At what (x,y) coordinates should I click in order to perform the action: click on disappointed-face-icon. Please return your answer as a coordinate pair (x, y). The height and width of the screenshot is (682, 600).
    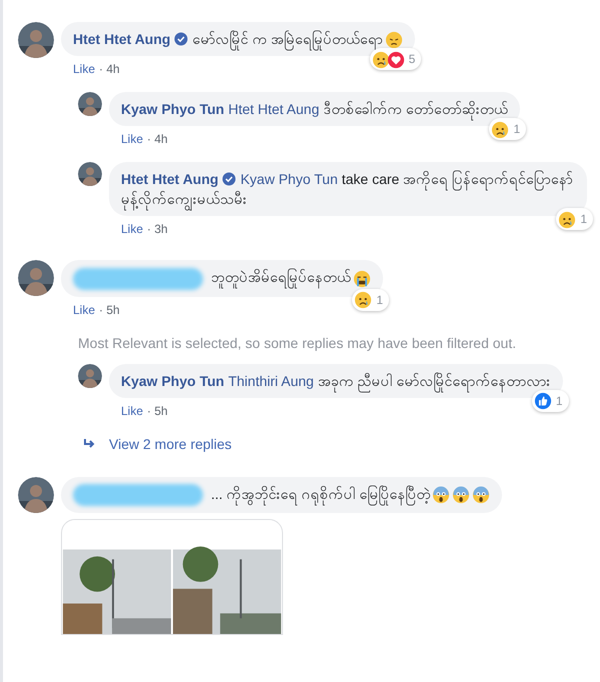
    Looking at the image, I should click on (394, 40).